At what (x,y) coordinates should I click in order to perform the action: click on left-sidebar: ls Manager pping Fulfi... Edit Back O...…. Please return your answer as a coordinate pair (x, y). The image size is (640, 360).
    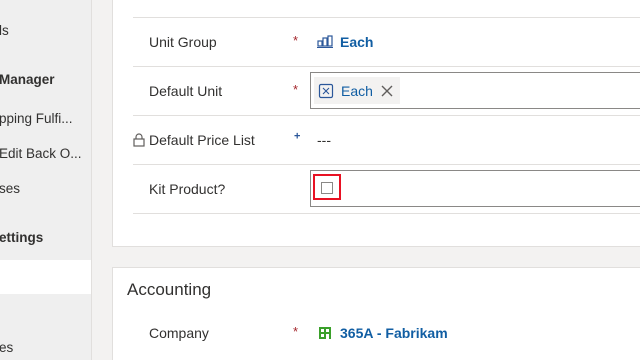
    Looking at the image, I should click on (46, 180).